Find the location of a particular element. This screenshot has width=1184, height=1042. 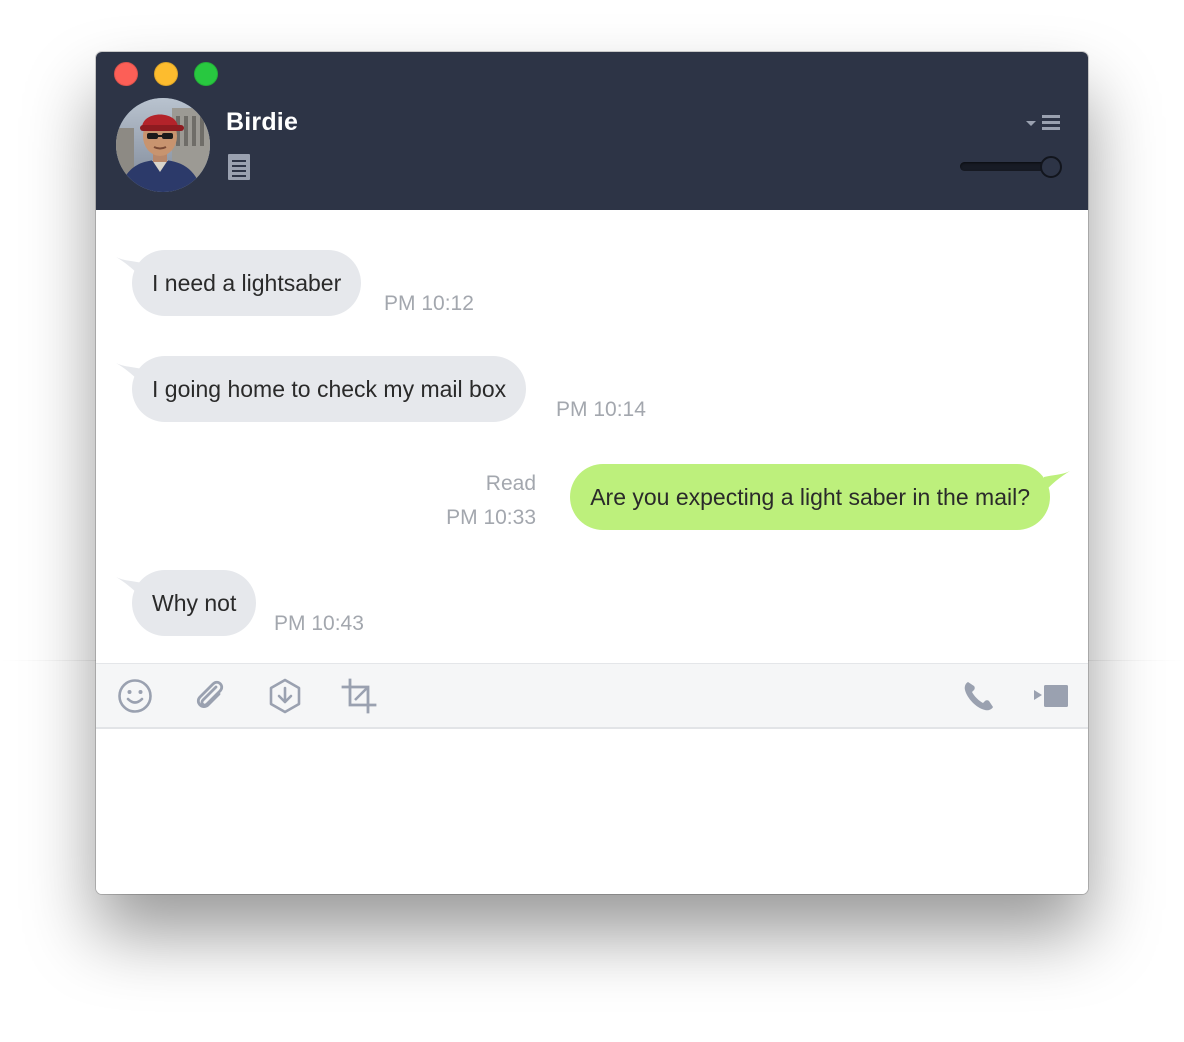

message-input is located at coordinates (592, 811).